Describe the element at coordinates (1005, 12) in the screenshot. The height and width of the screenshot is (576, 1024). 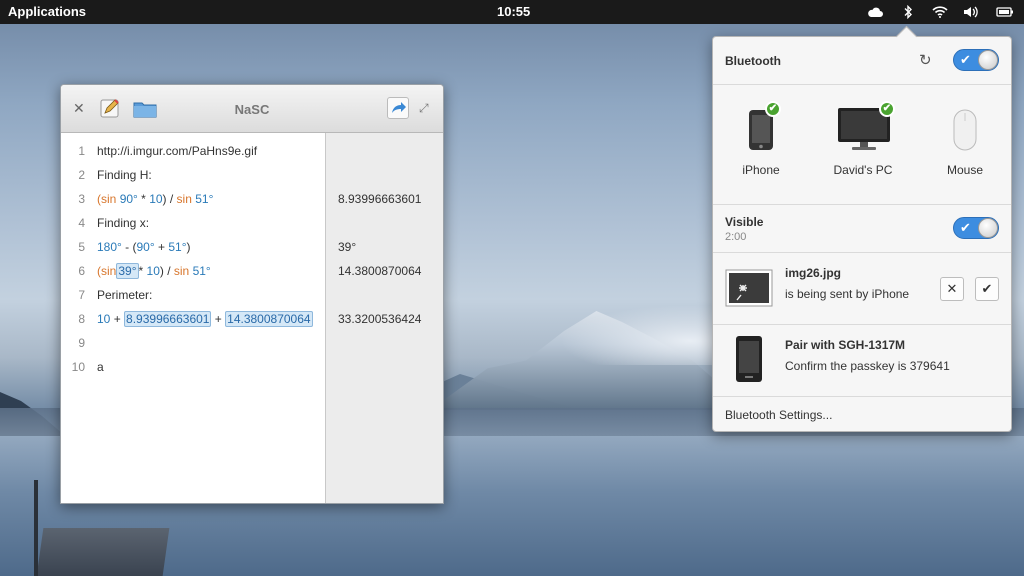
I see `battery-icon` at that location.